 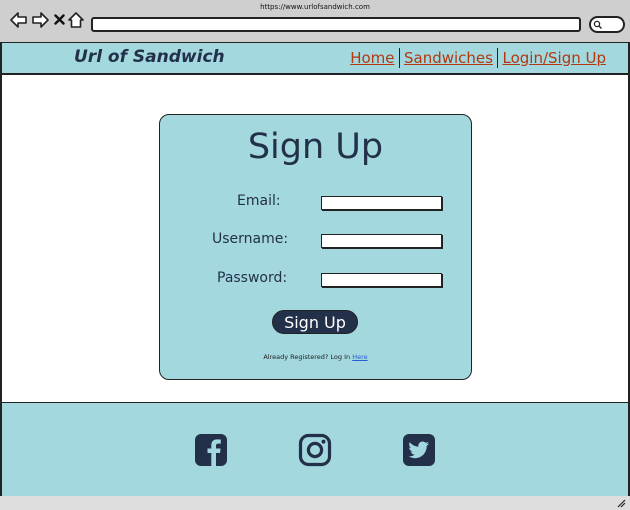 What do you see at coordinates (76, 20) in the screenshot?
I see `home-icon` at bounding box center [76, 20].